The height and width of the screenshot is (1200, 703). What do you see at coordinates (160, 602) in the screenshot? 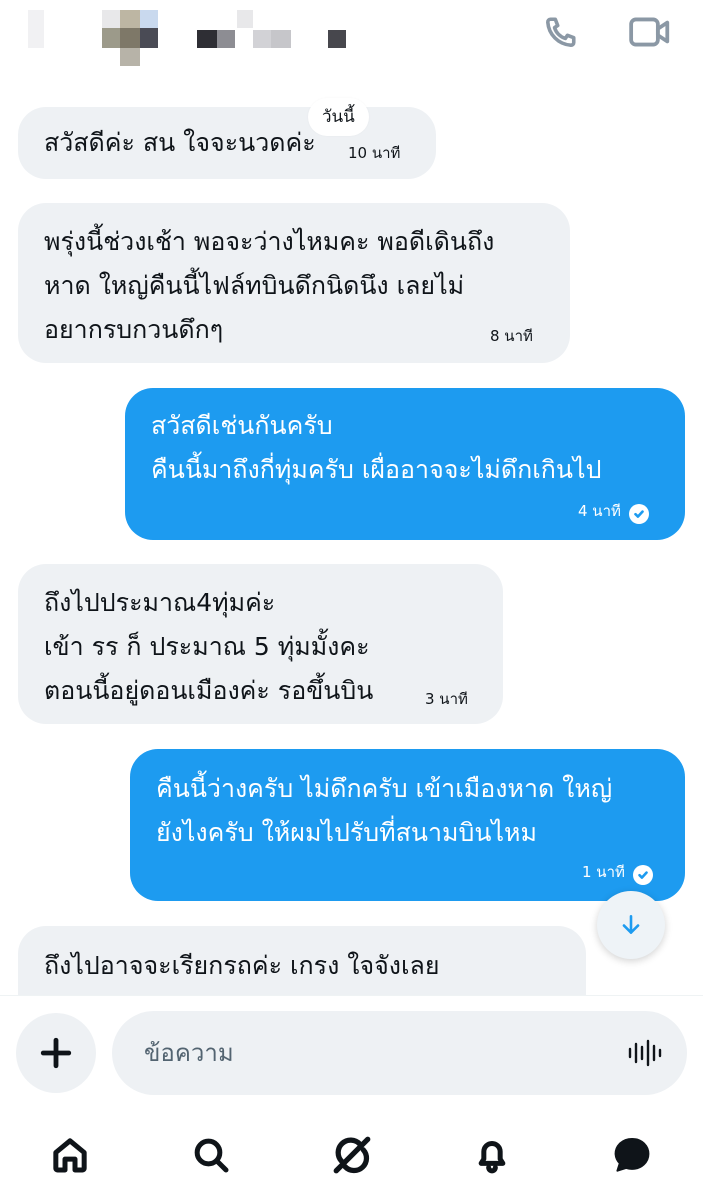
I see `message-text: ถึงไปประมาณ4ทุ่มค่ะ` at bounding box center [160, 602].